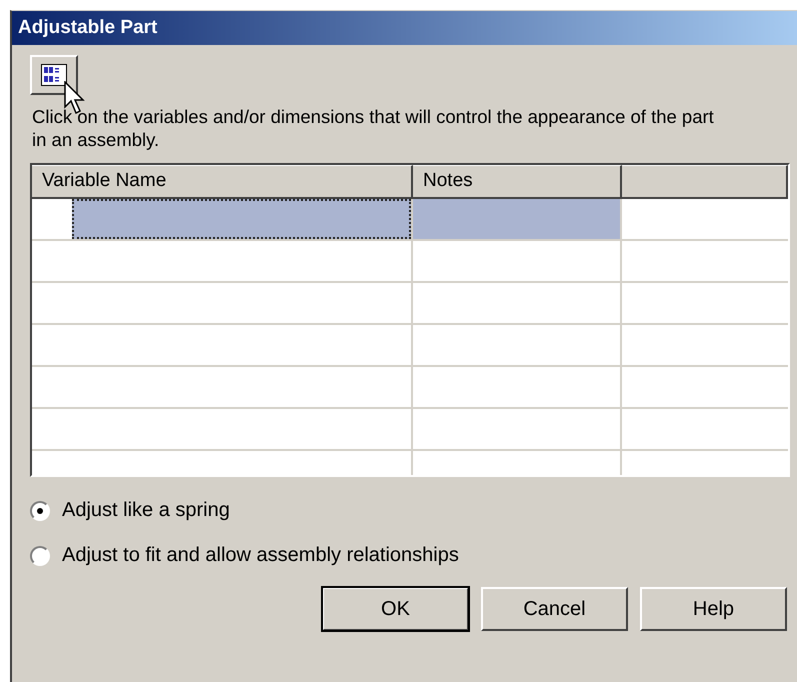 The width and height of the screenshot is (797, 682). Describe the element at coordinates (517, 181) in the screenshot. I see `column-header: Notes` at that location.